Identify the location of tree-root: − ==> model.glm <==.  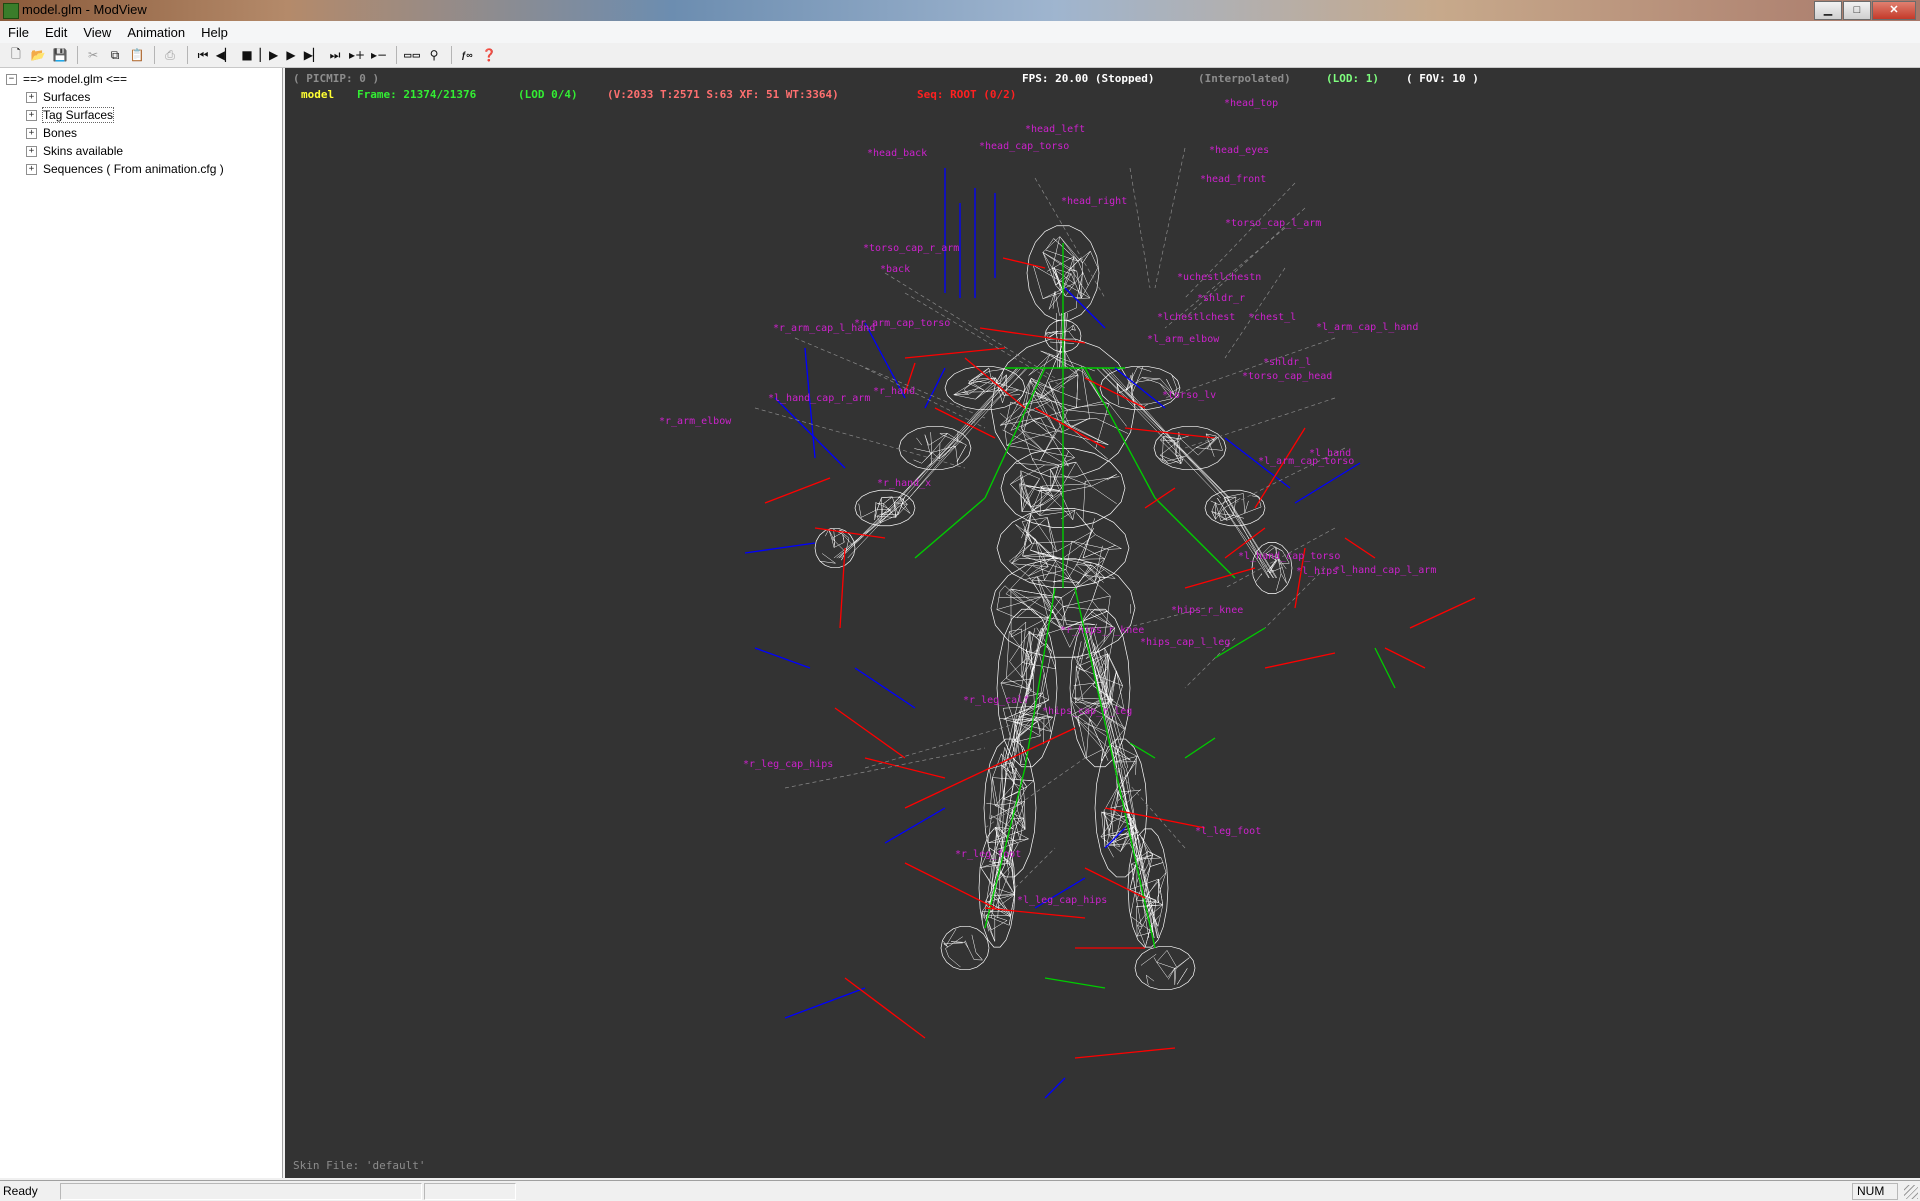
(66, 79).